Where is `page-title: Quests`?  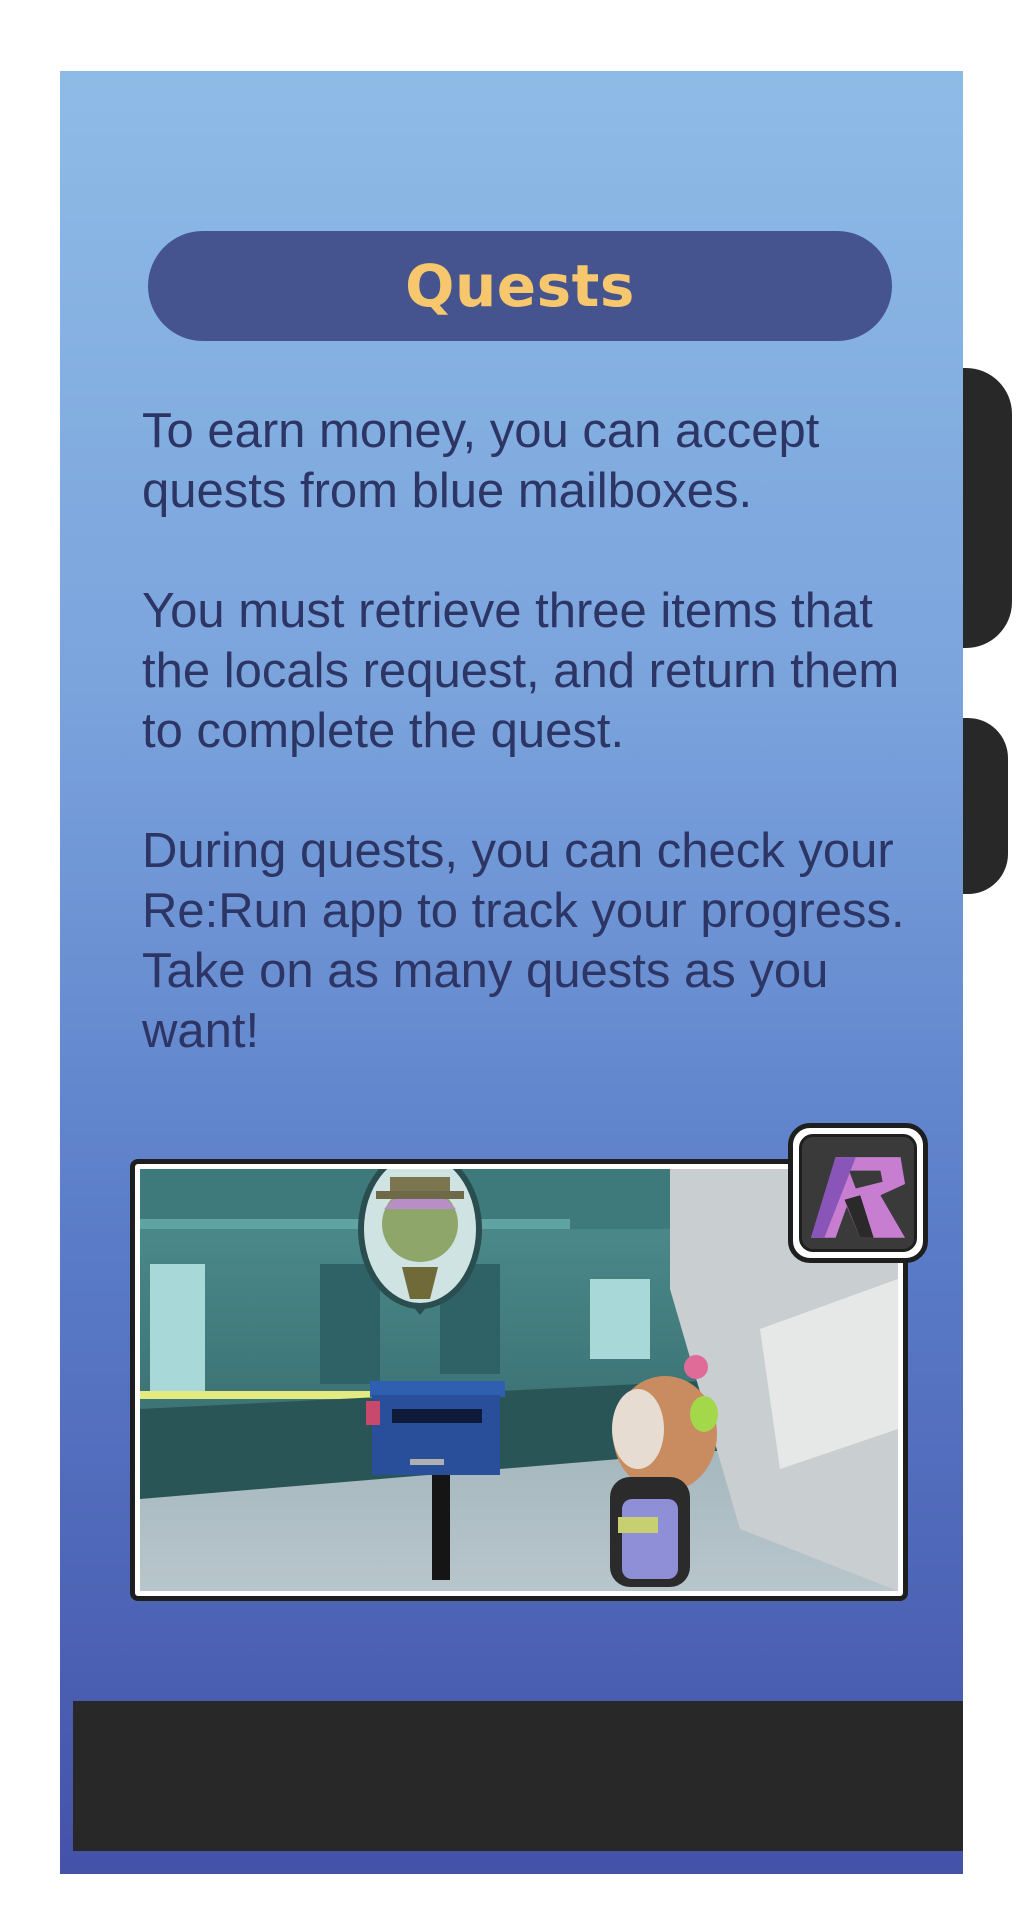 page-title: Quests is located at coordinates (520, 286).